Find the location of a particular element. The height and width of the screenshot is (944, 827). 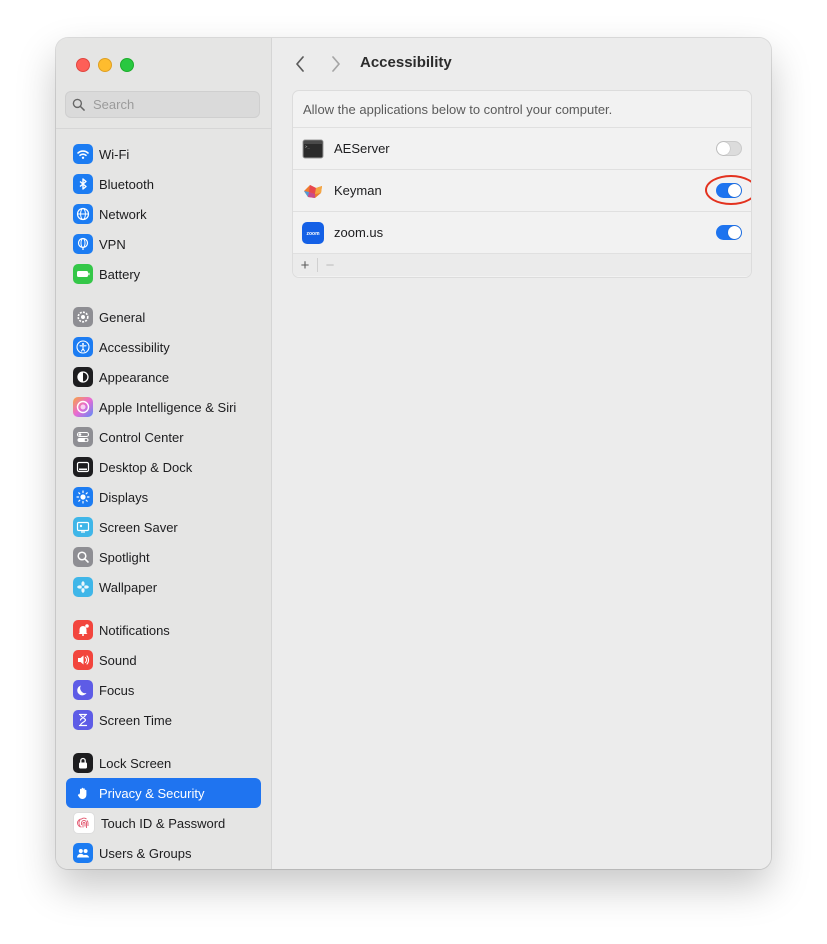

flower-icon is located at coordinates (83, 587).